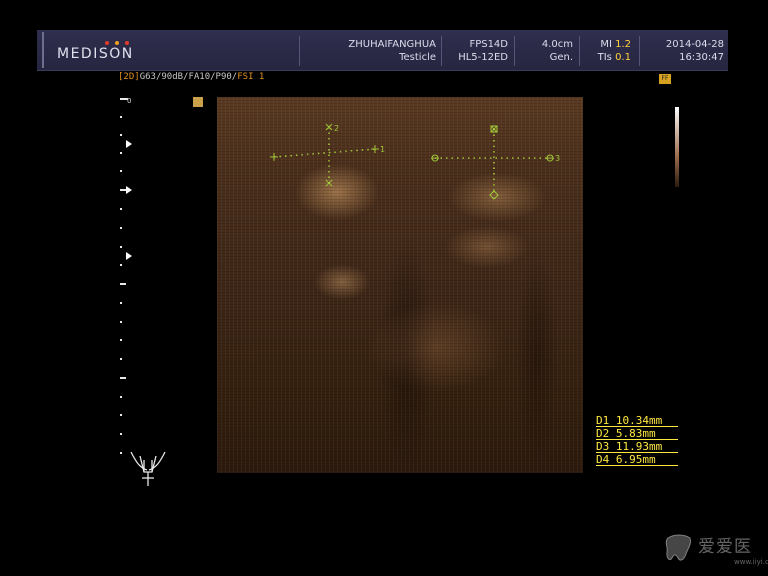 This screenshot has height=576, width=768. What do you see at coordinates (43, 50) in the screenshot?
I see `header-accent-bar` at bounding box center [43, 50].